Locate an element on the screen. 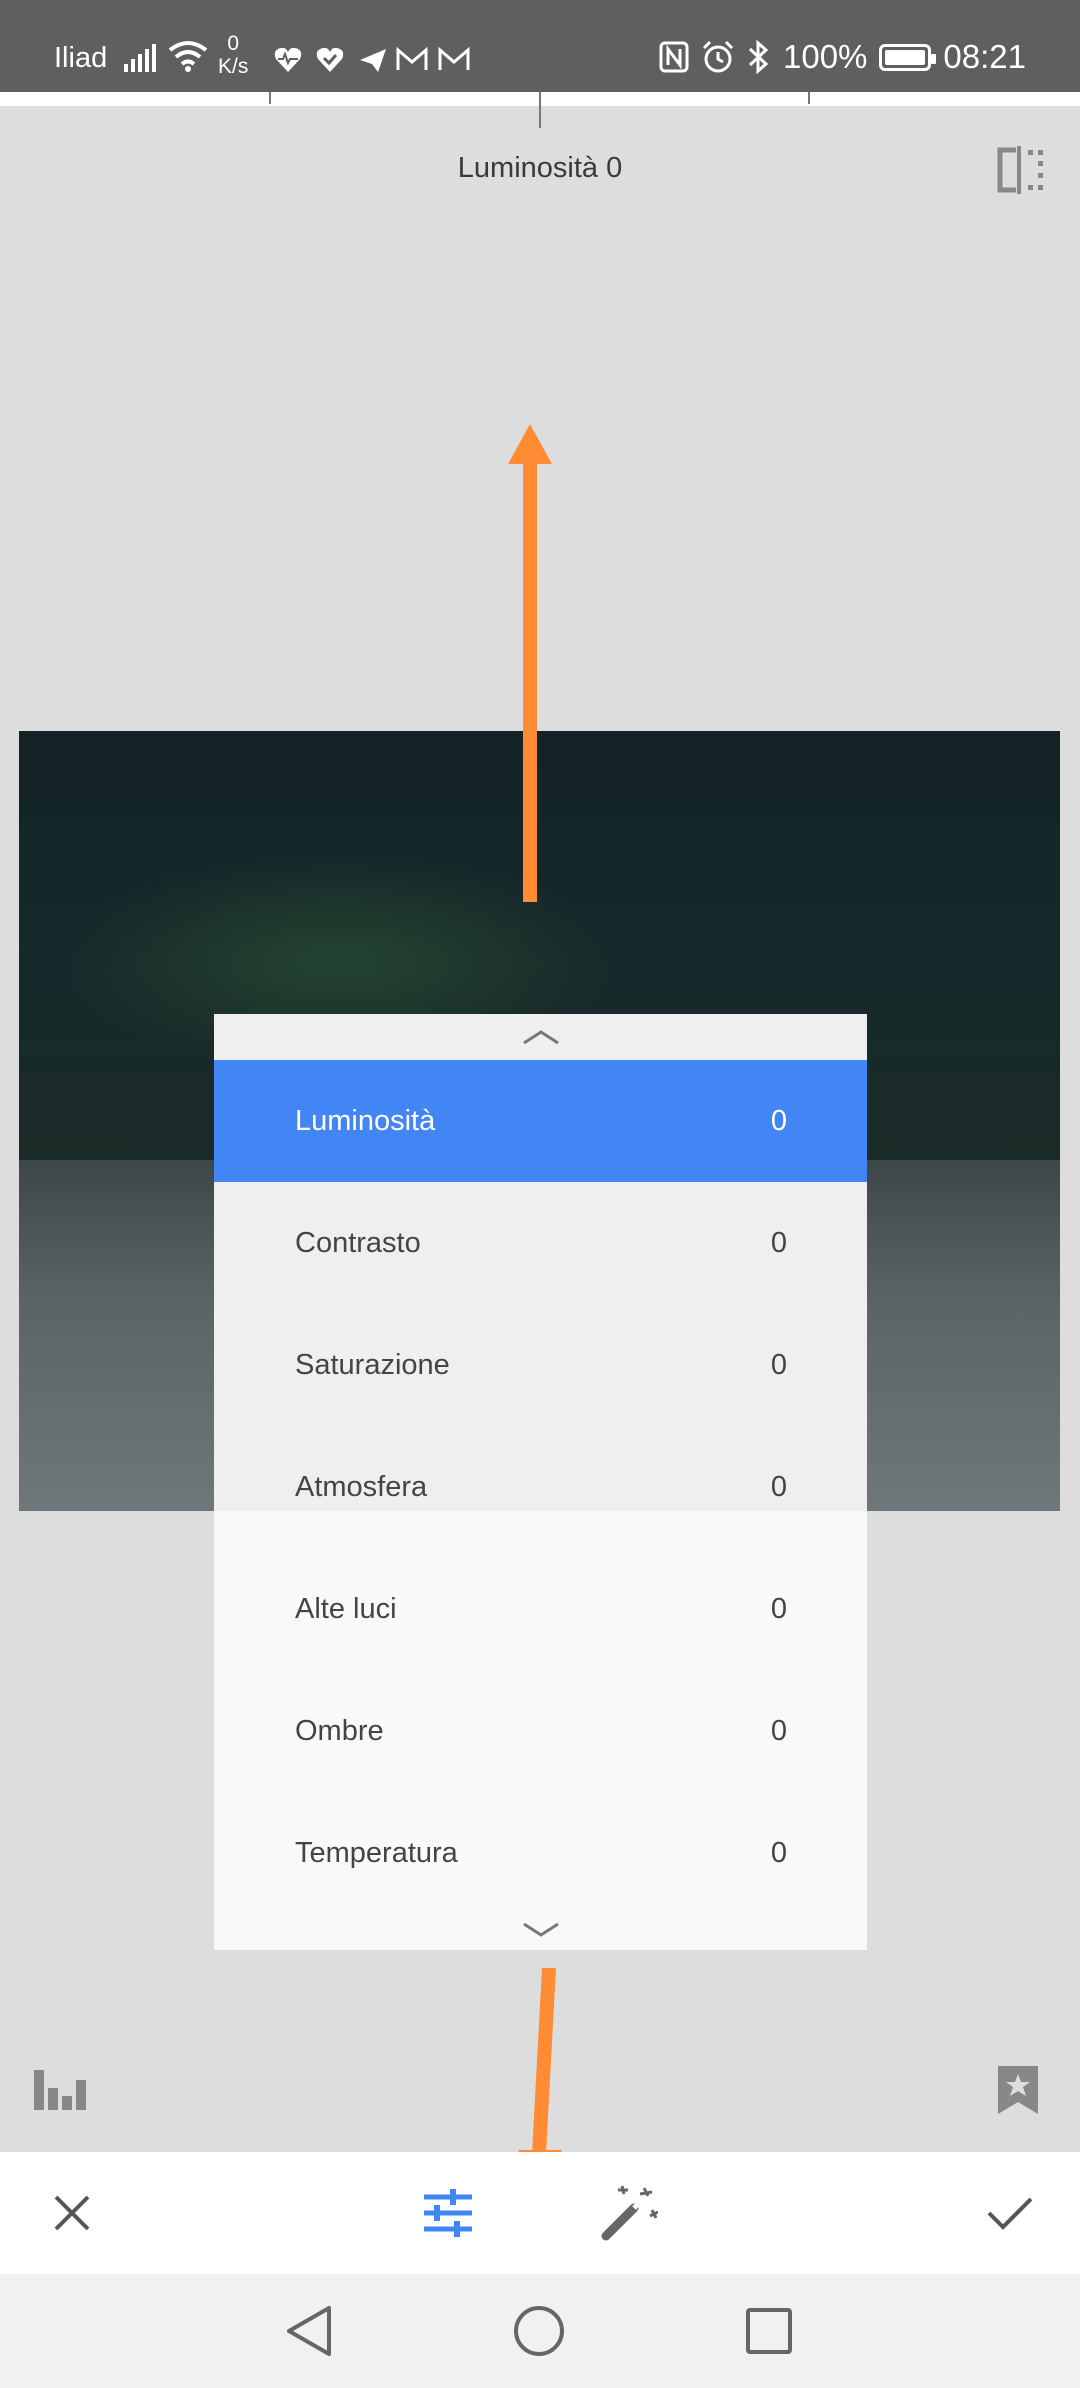 The image size is (1080, 2388). wifi-icon is located at coordinates (188, 56).